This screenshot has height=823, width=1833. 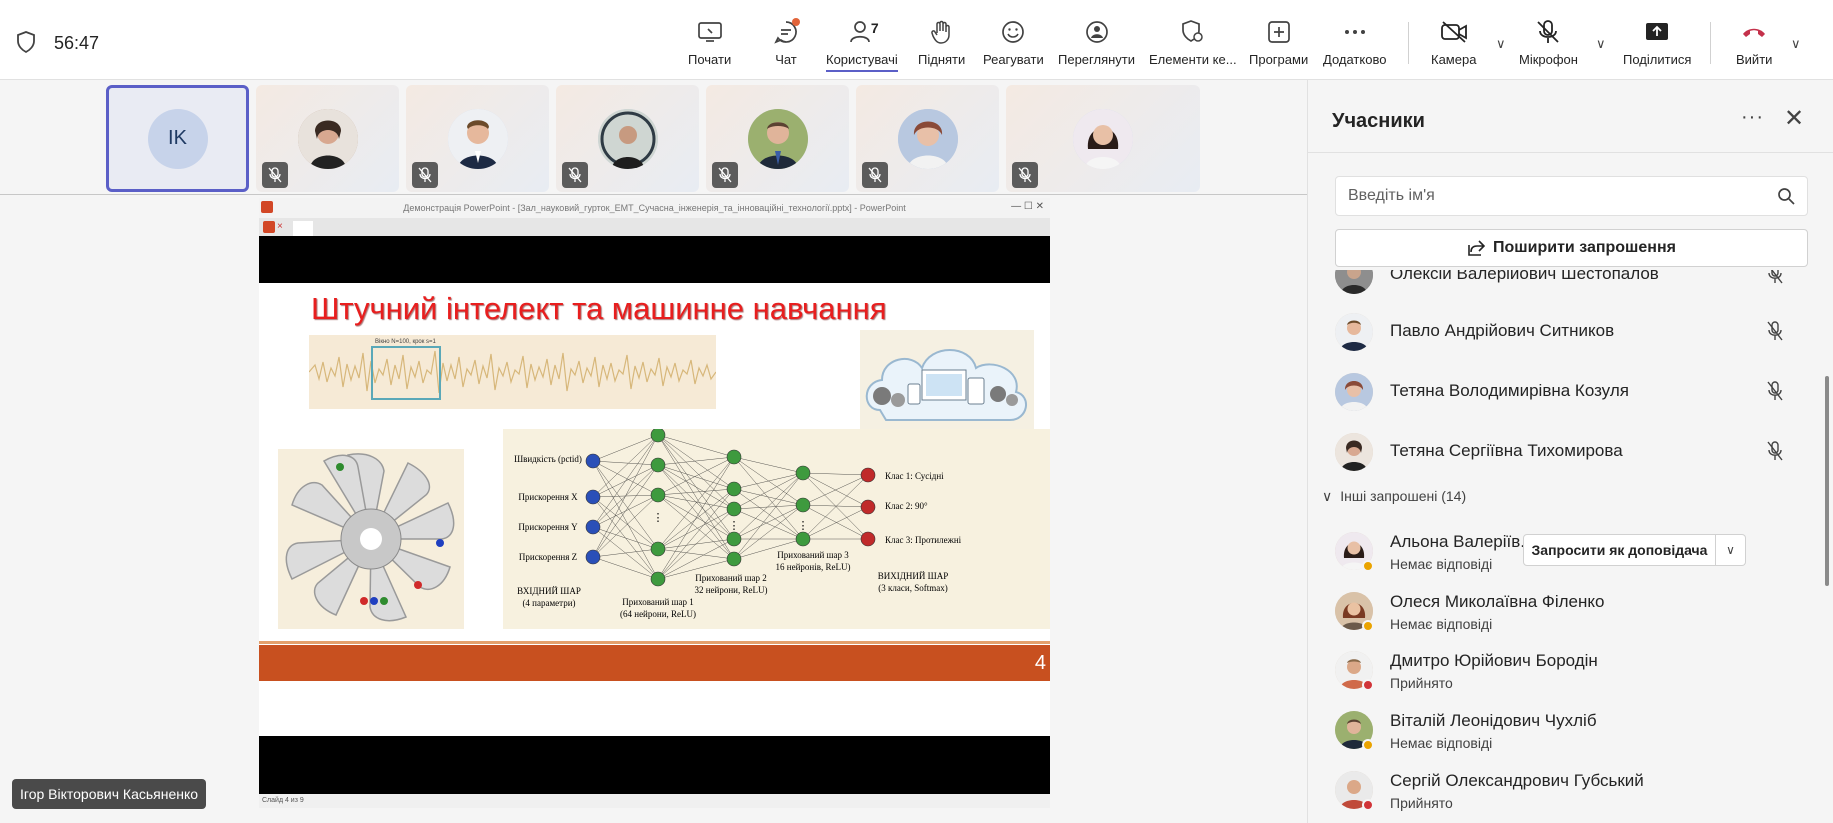 What do you see at coordinates (1657, 43) in the screenshot?
I see `share-button: Поділитися` at bounding box center [1657, 43].